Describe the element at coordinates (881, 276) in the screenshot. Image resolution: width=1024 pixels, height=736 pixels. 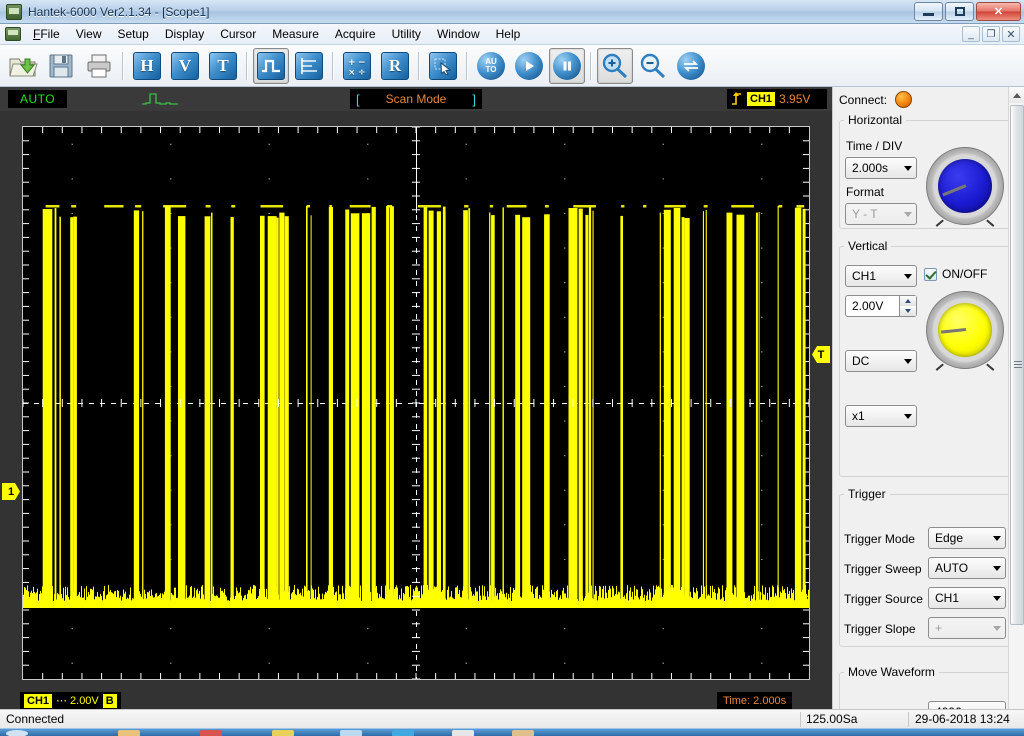
I see `vertical-channel-select: CH1` at that location.